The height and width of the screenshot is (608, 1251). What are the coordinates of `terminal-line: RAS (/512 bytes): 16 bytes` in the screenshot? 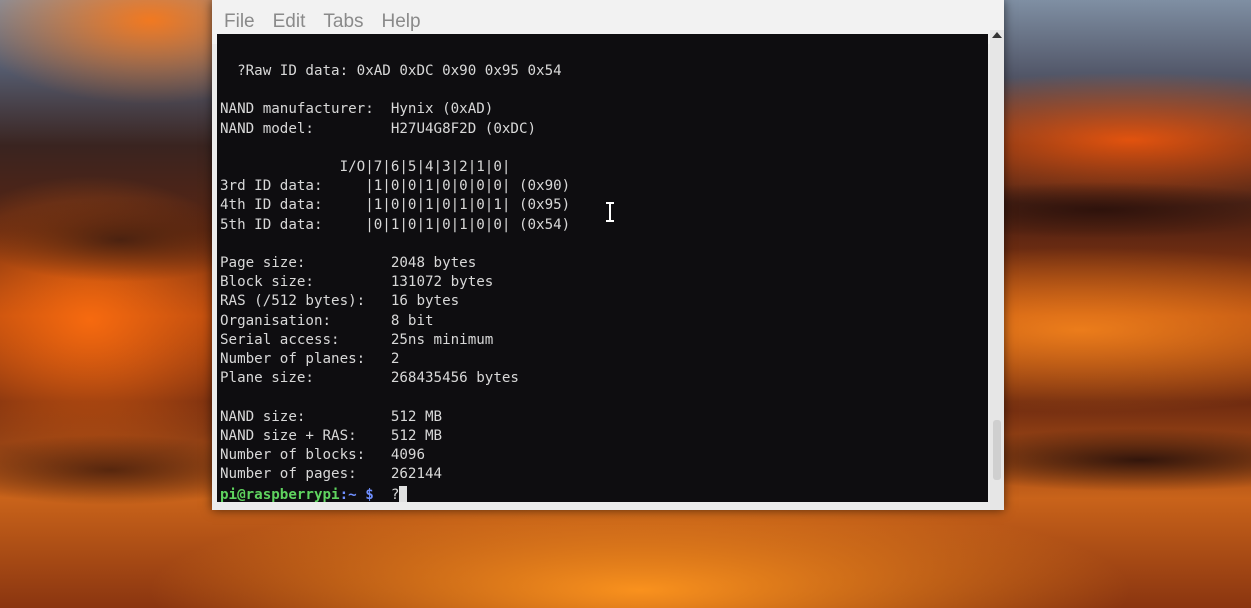 It's located at (340, 301).